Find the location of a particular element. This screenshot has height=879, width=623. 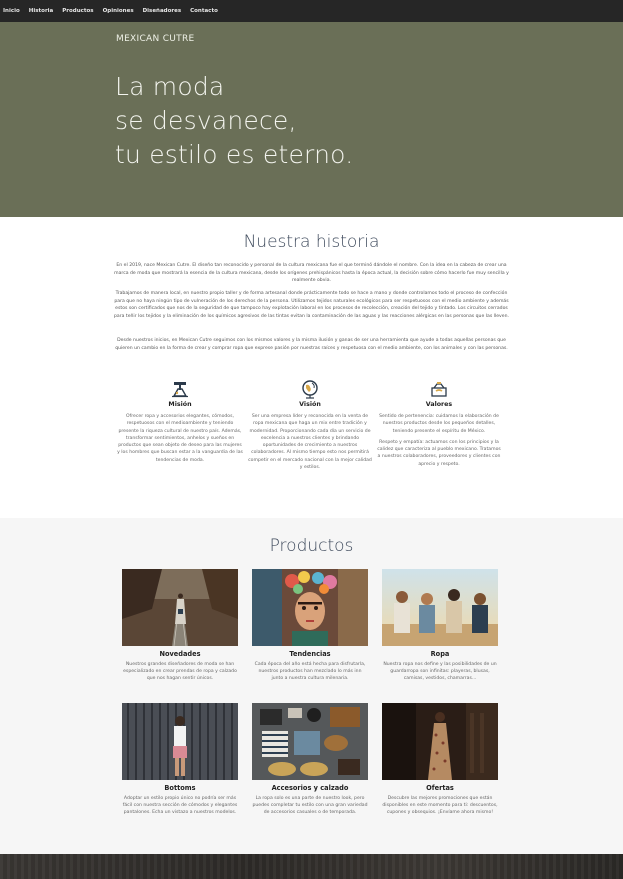

products-title: Productos is located at coordinates (311, 546).